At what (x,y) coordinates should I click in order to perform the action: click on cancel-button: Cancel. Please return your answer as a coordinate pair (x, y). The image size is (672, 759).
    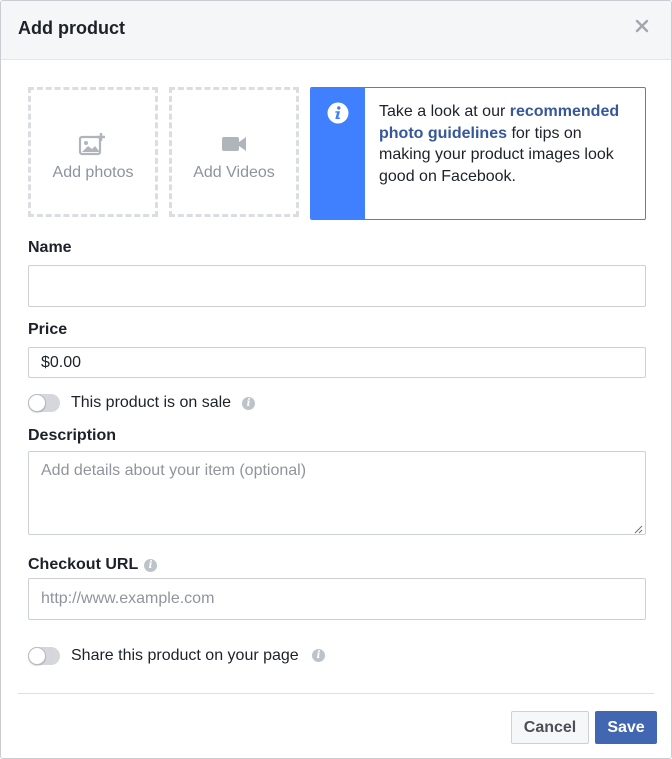
    Looking at the image, I should click on (550, 727).